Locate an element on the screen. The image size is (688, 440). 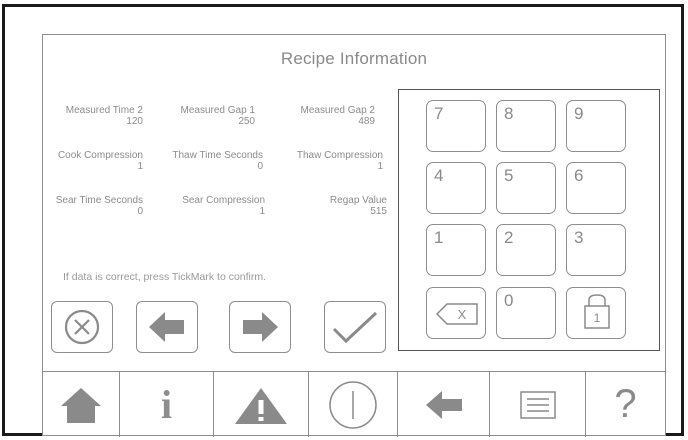
key-9: 9 is located at coordinates (596, 126).